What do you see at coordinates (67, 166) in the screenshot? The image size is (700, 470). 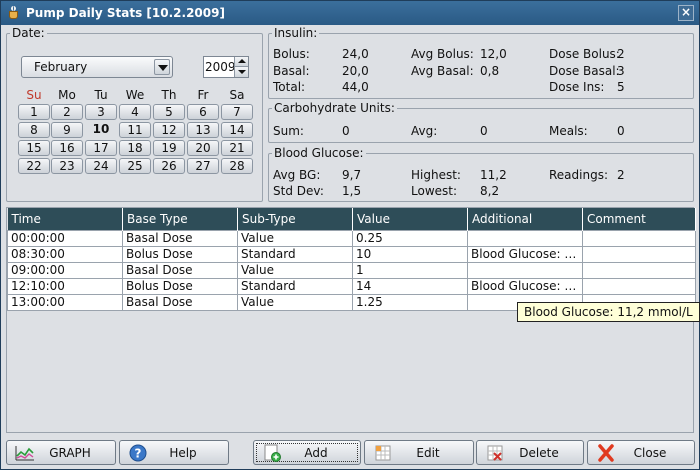 I see `calendar-day: 23` at bounding box center [67, 166].